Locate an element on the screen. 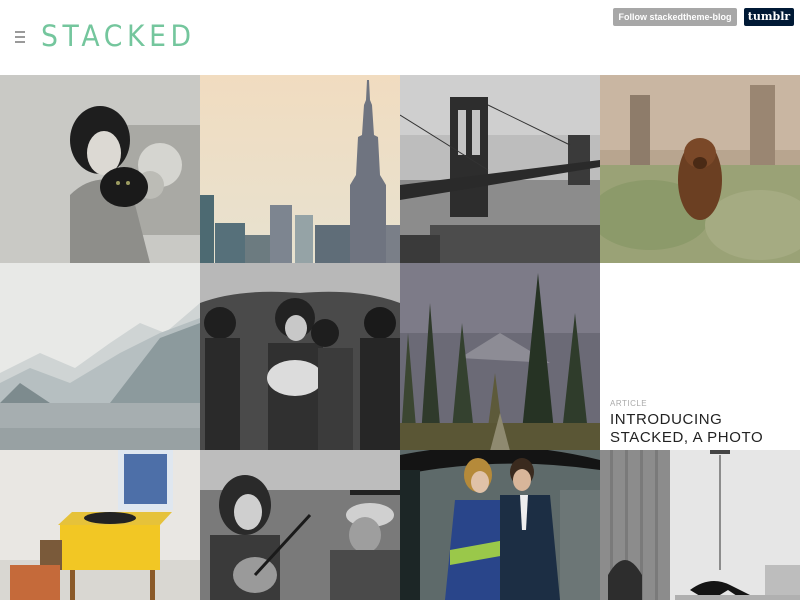 Image resolution: width=800 pixels, height=600 pixels. photo-snowy-mountains-lake is located at coordinates (100, 357).